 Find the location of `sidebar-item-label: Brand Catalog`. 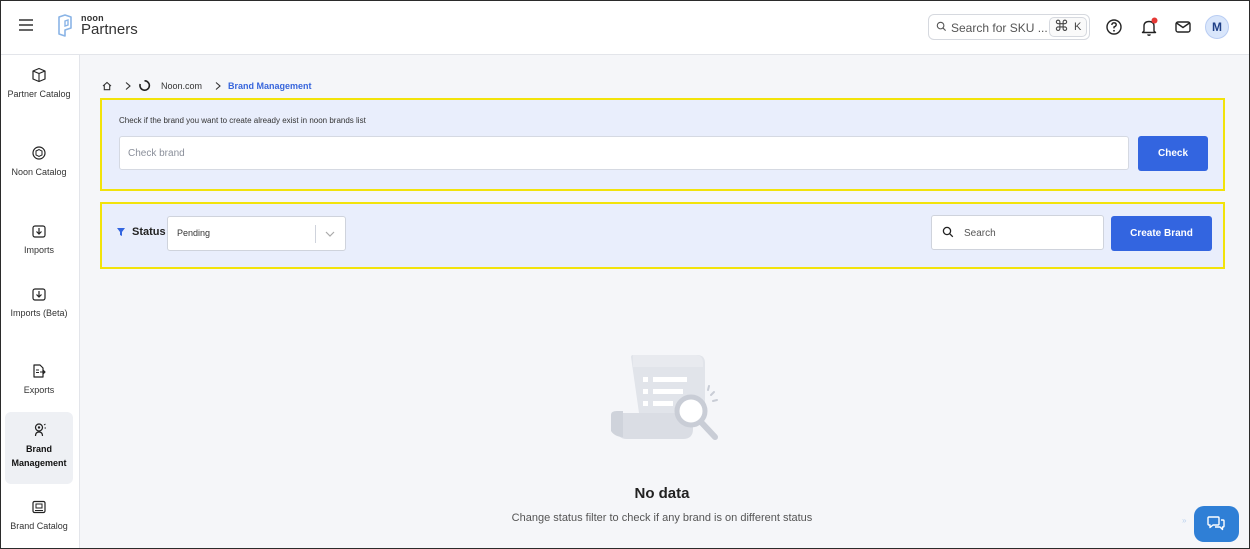

sidebar-item-label: Brand Catalog is located at coordinates (39, 526).